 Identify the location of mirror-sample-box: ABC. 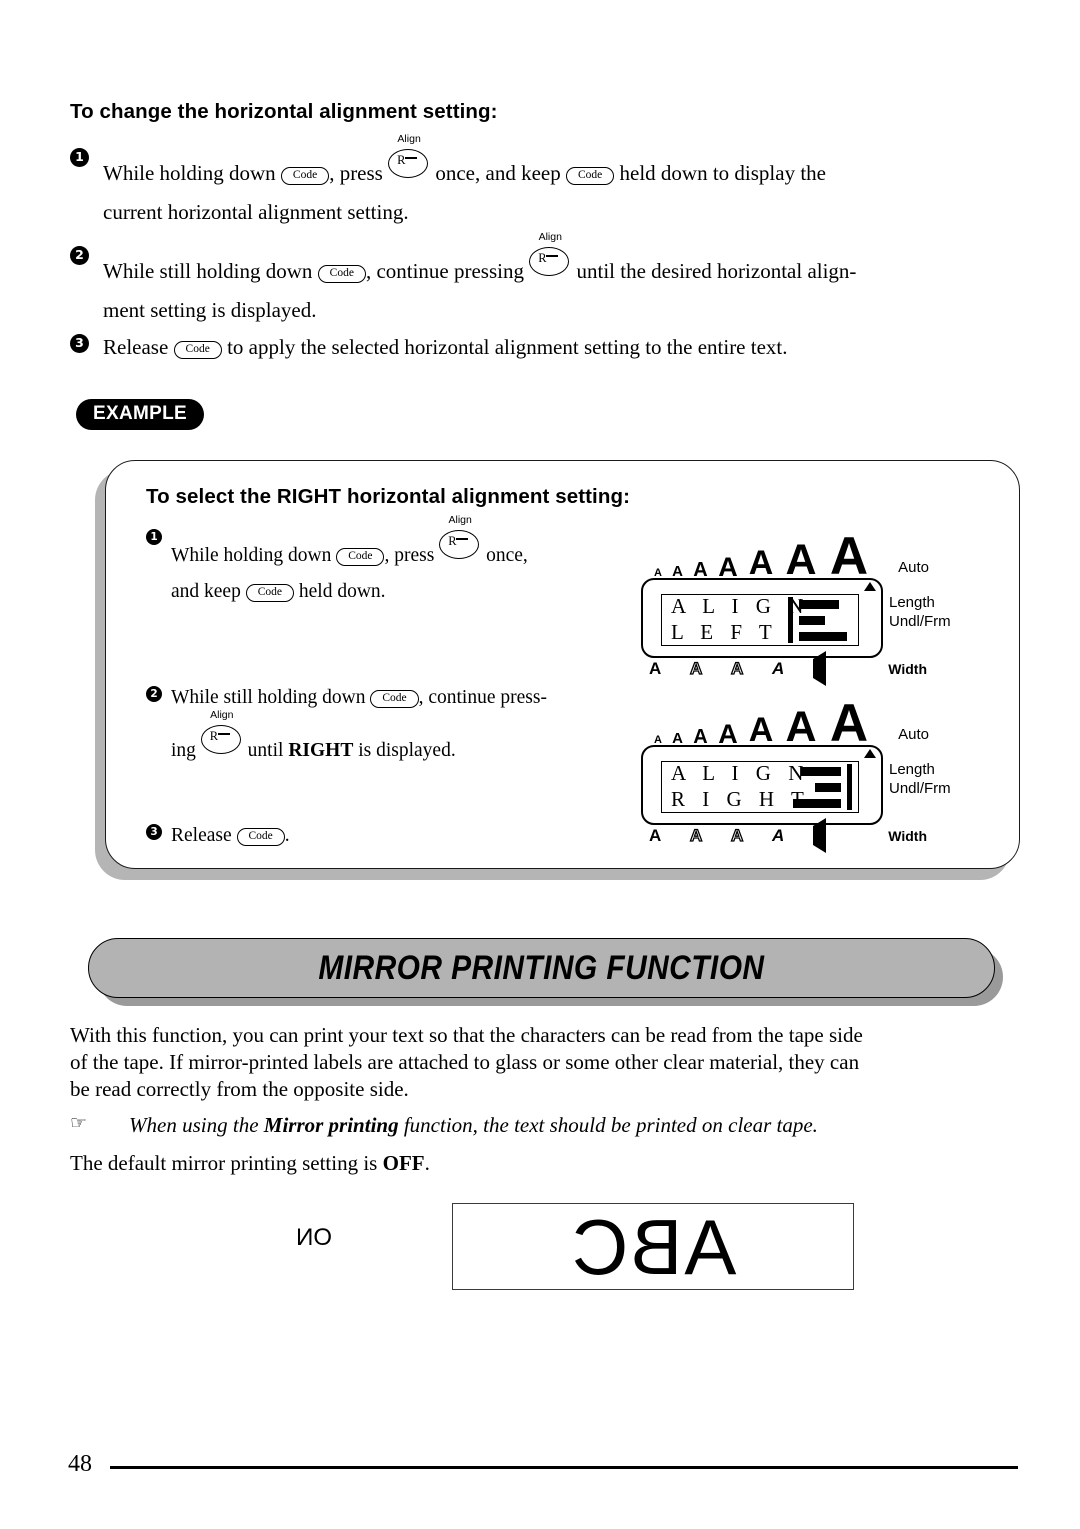
(653, 1246).